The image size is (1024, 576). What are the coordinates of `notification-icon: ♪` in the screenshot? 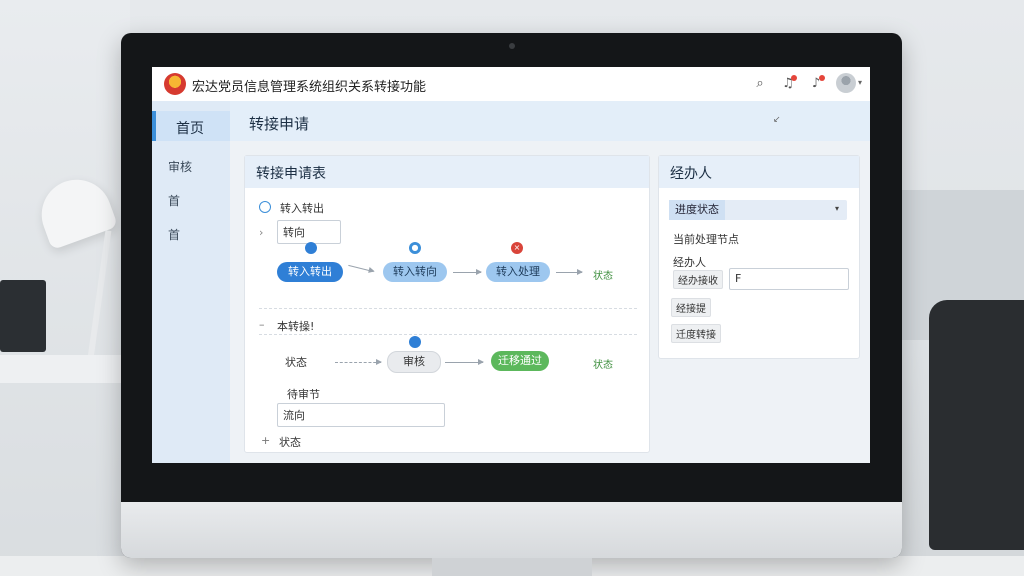 It's located at (816, 84).